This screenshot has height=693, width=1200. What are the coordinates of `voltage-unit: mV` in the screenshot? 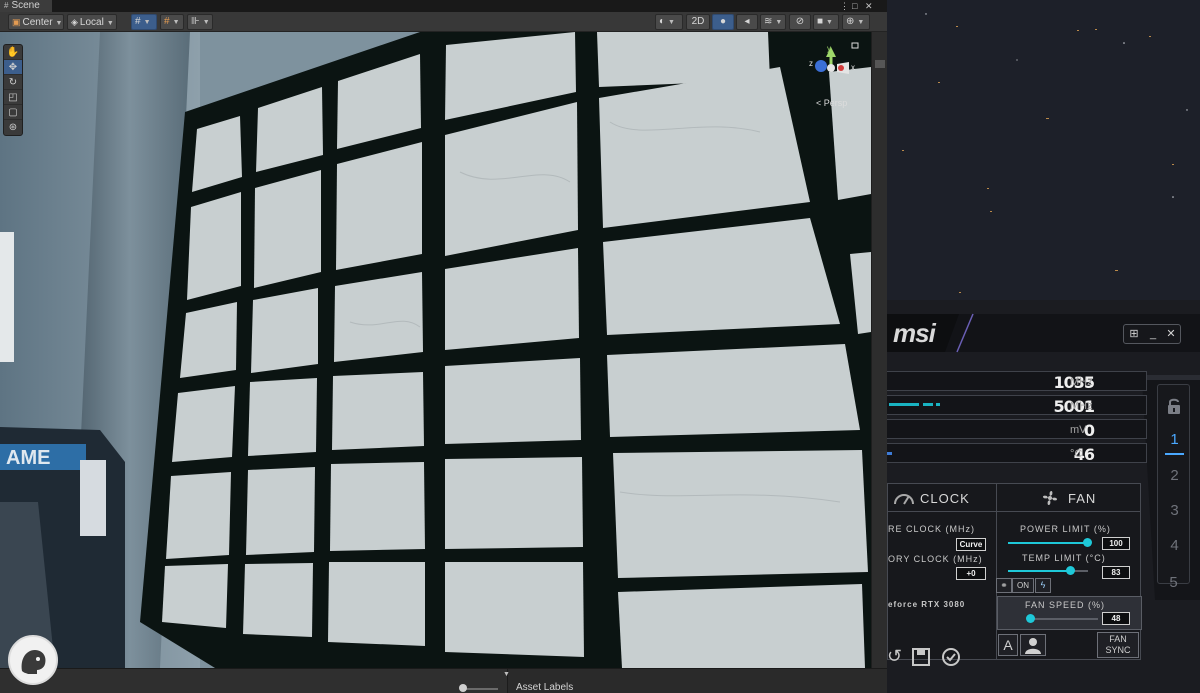 It's located at (1078, 430).